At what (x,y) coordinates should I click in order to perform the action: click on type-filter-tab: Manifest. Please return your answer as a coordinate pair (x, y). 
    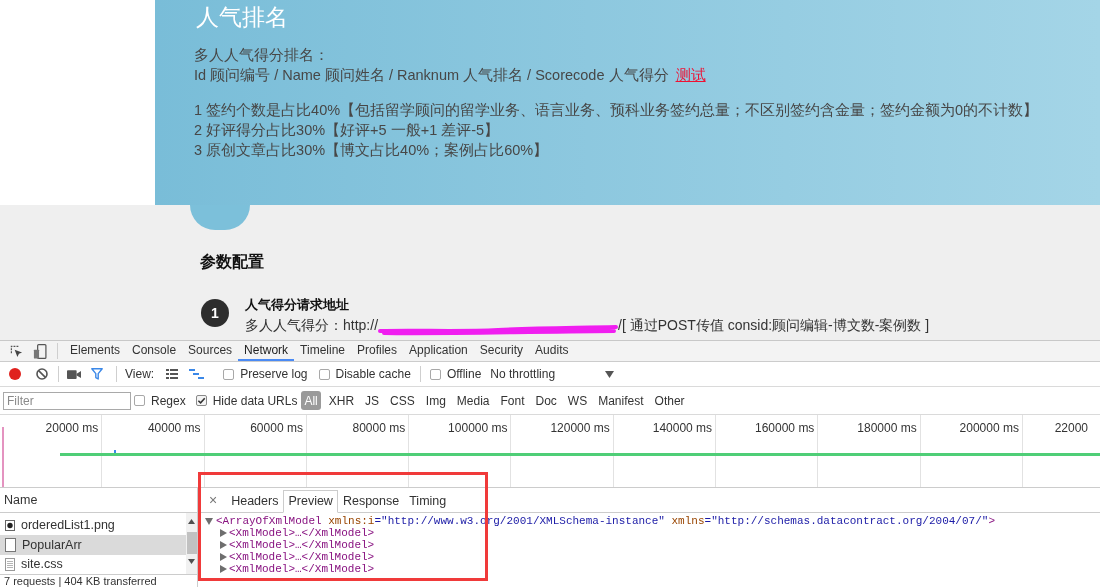
    Looking at the image, I should click on (621, 400).